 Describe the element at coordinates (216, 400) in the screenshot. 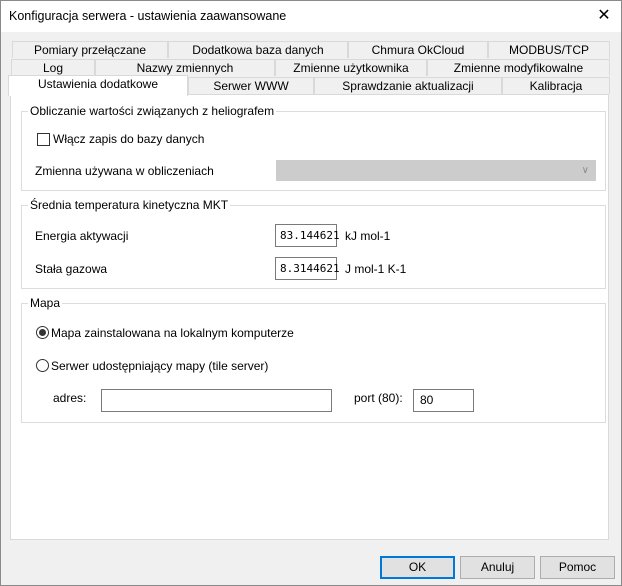

I see `address-input` at that location.